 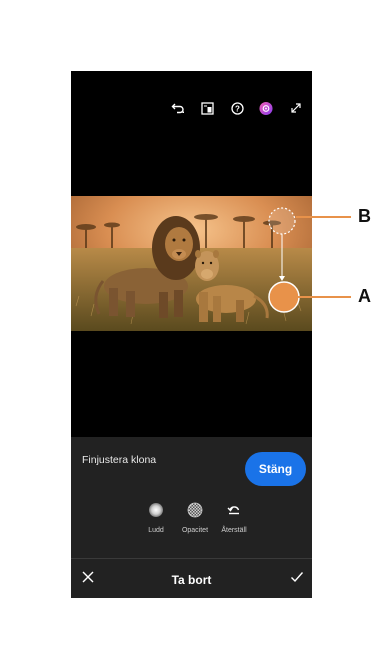 I want to click on callout-a-label: A, so click(x=364, y=296).